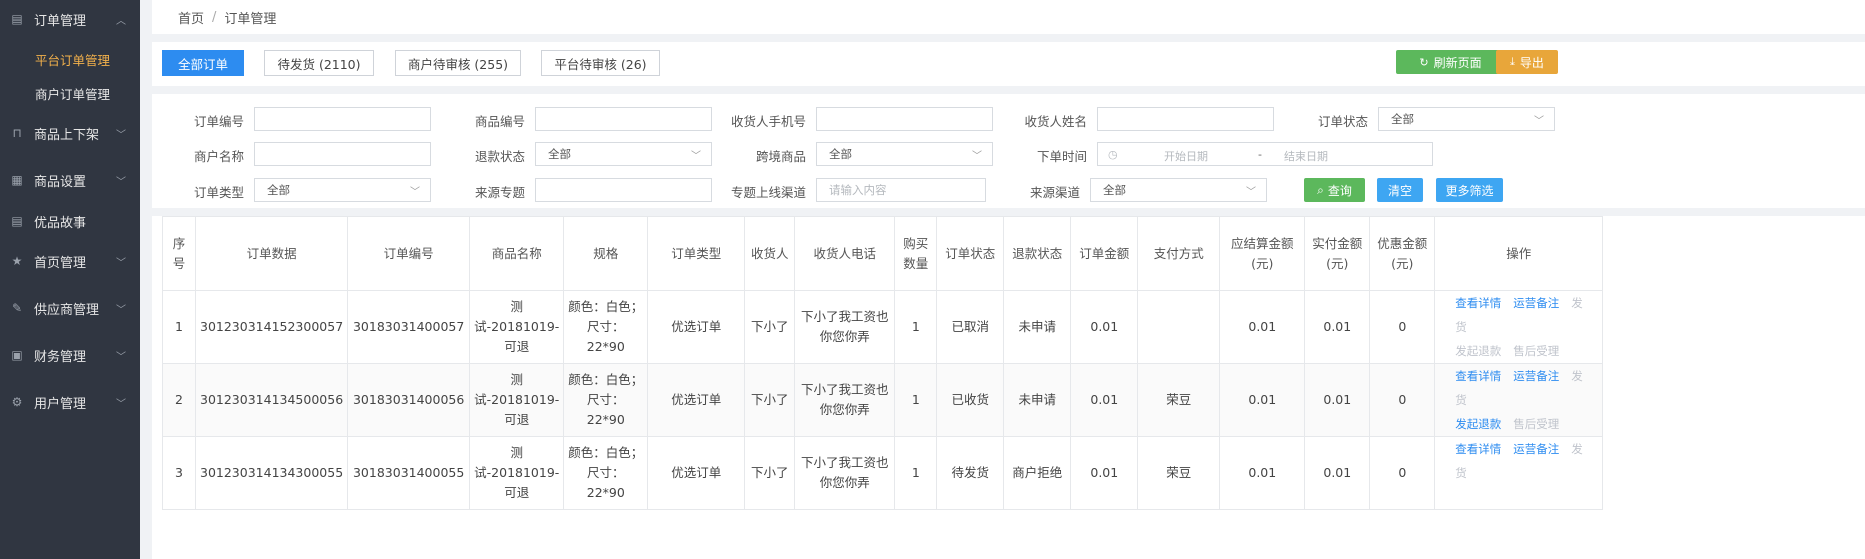 This screenshot has width=1865, height=559. What do you see at coordinates (72, 59) in the screenshot?
I see `sidebar-item-platform-orders: 平台订单管理` at bounding box center [72, 59].